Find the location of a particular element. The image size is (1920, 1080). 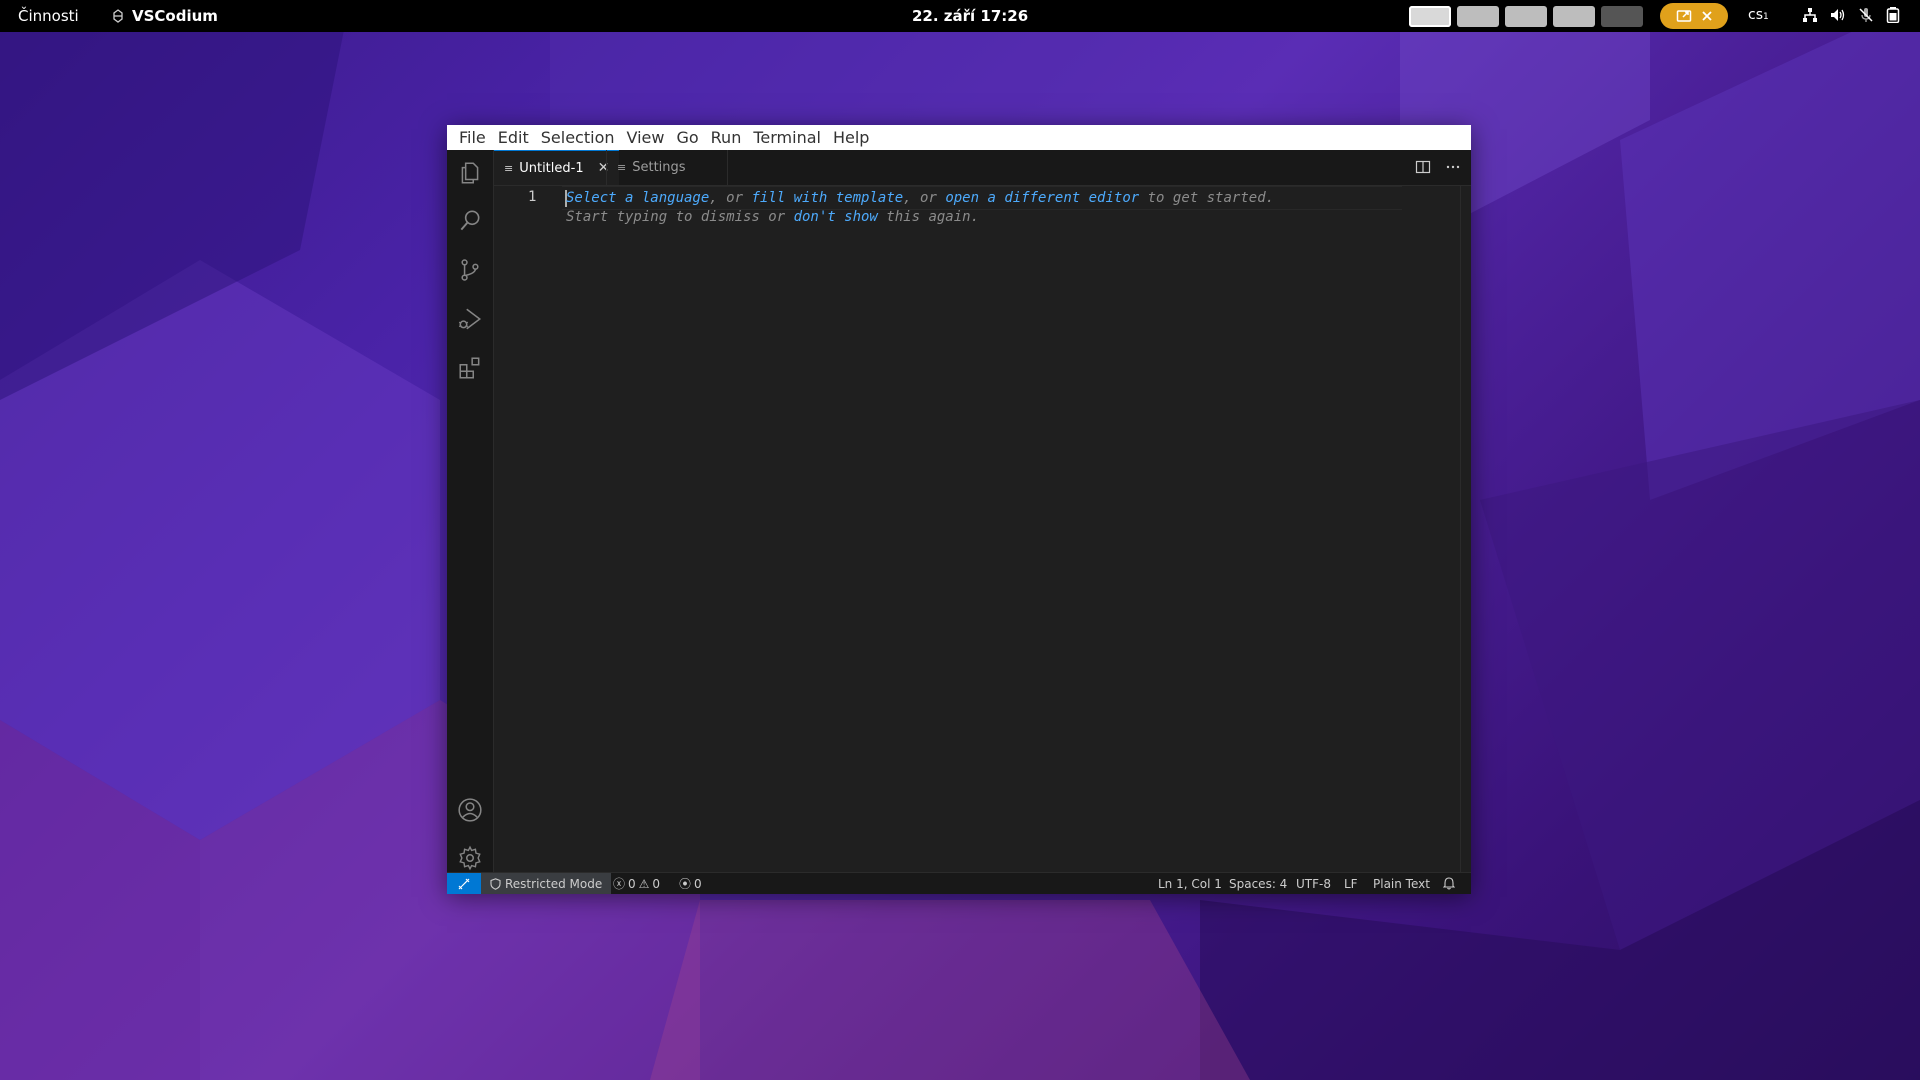

menu-help: Help is located at coordinates (851, 137).